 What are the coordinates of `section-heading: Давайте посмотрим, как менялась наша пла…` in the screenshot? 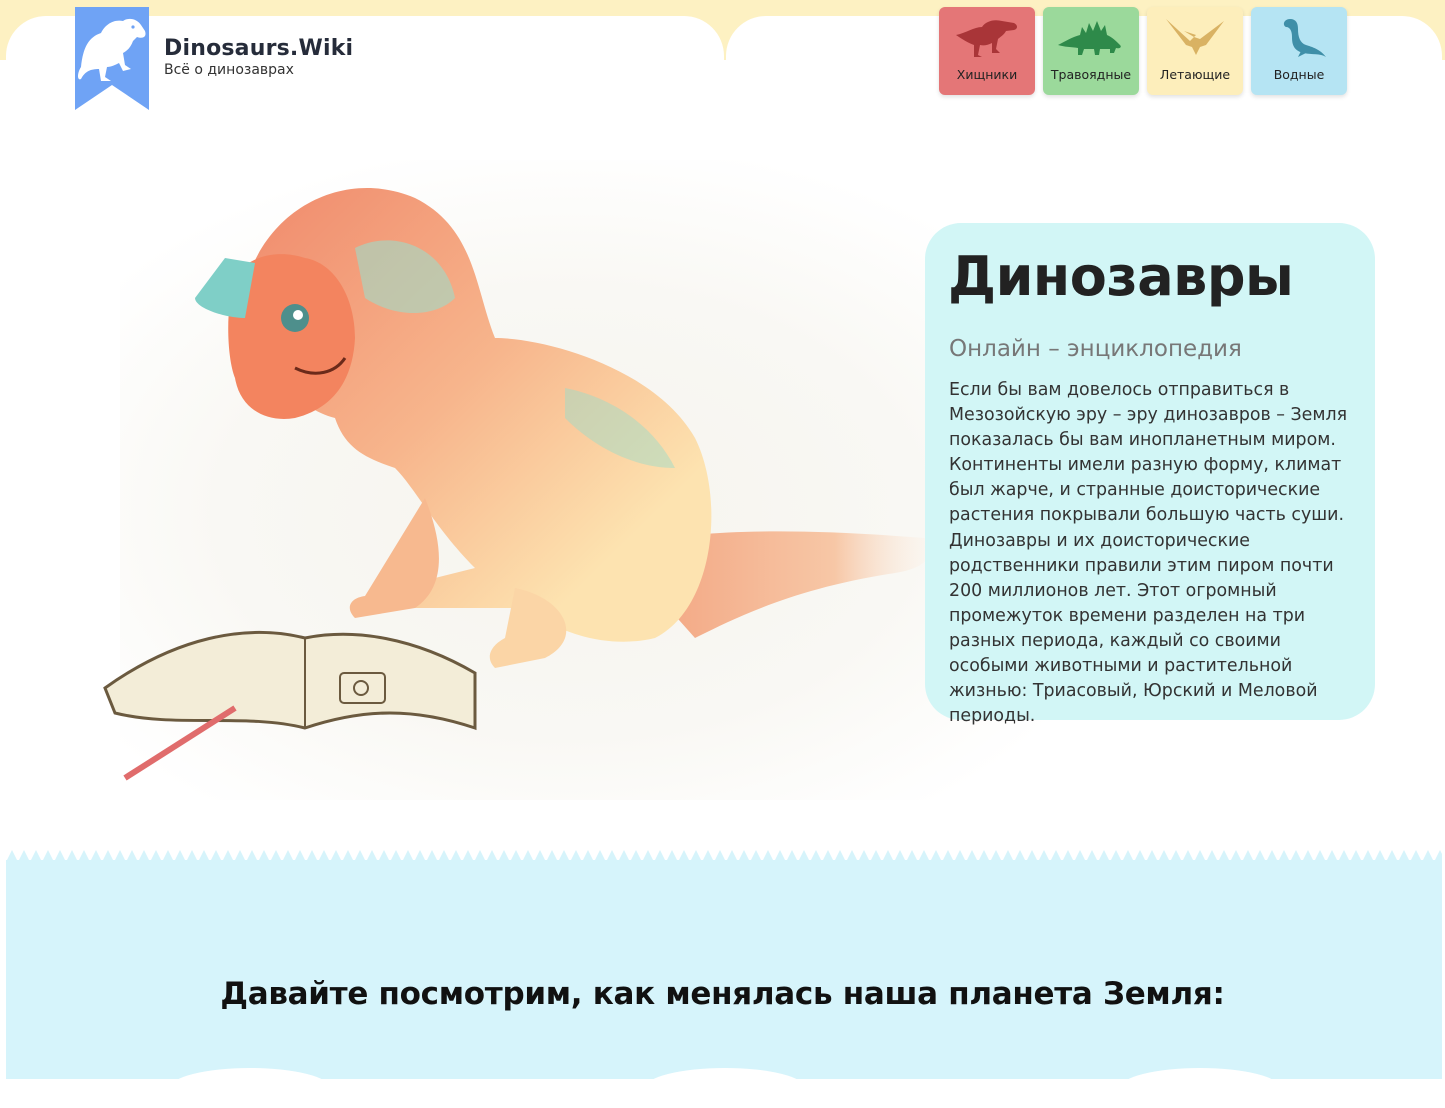 It's located at (722, 994).